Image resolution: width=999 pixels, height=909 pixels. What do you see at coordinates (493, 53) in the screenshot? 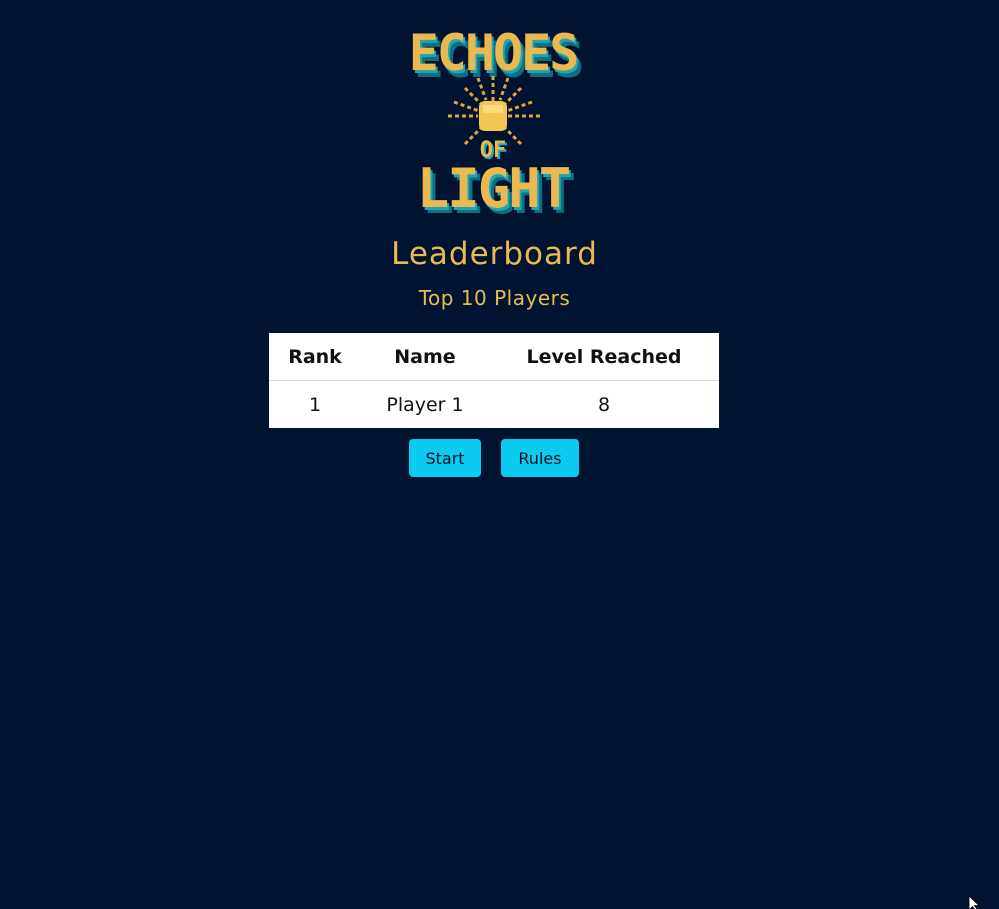
I see `svg-text: ECHOES` at bounding box center [493, 53].